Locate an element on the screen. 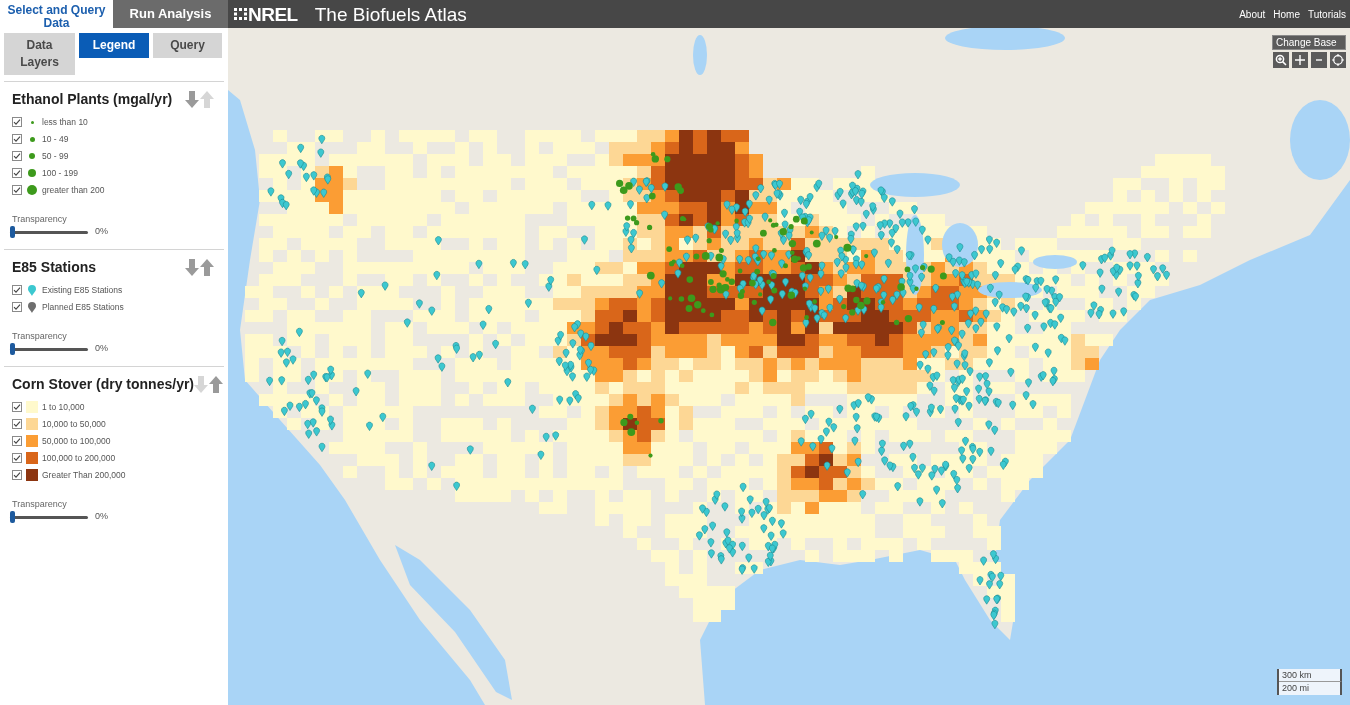 This screenshot has width=1350, height=705. zoom-area-button is located at coordinates (1281, 60).